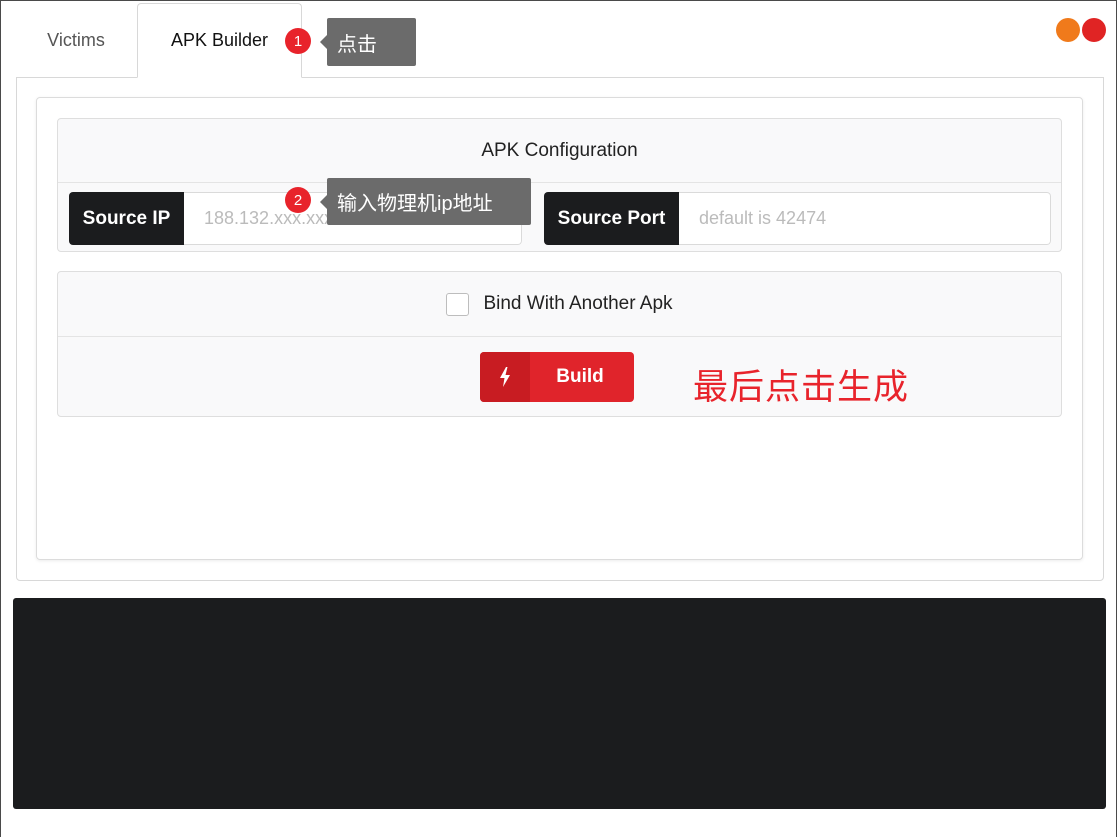  What do you see at coordinates (505, 377) in the screenshot?
I see `bolt-icon` at bounding box center [505, 377].